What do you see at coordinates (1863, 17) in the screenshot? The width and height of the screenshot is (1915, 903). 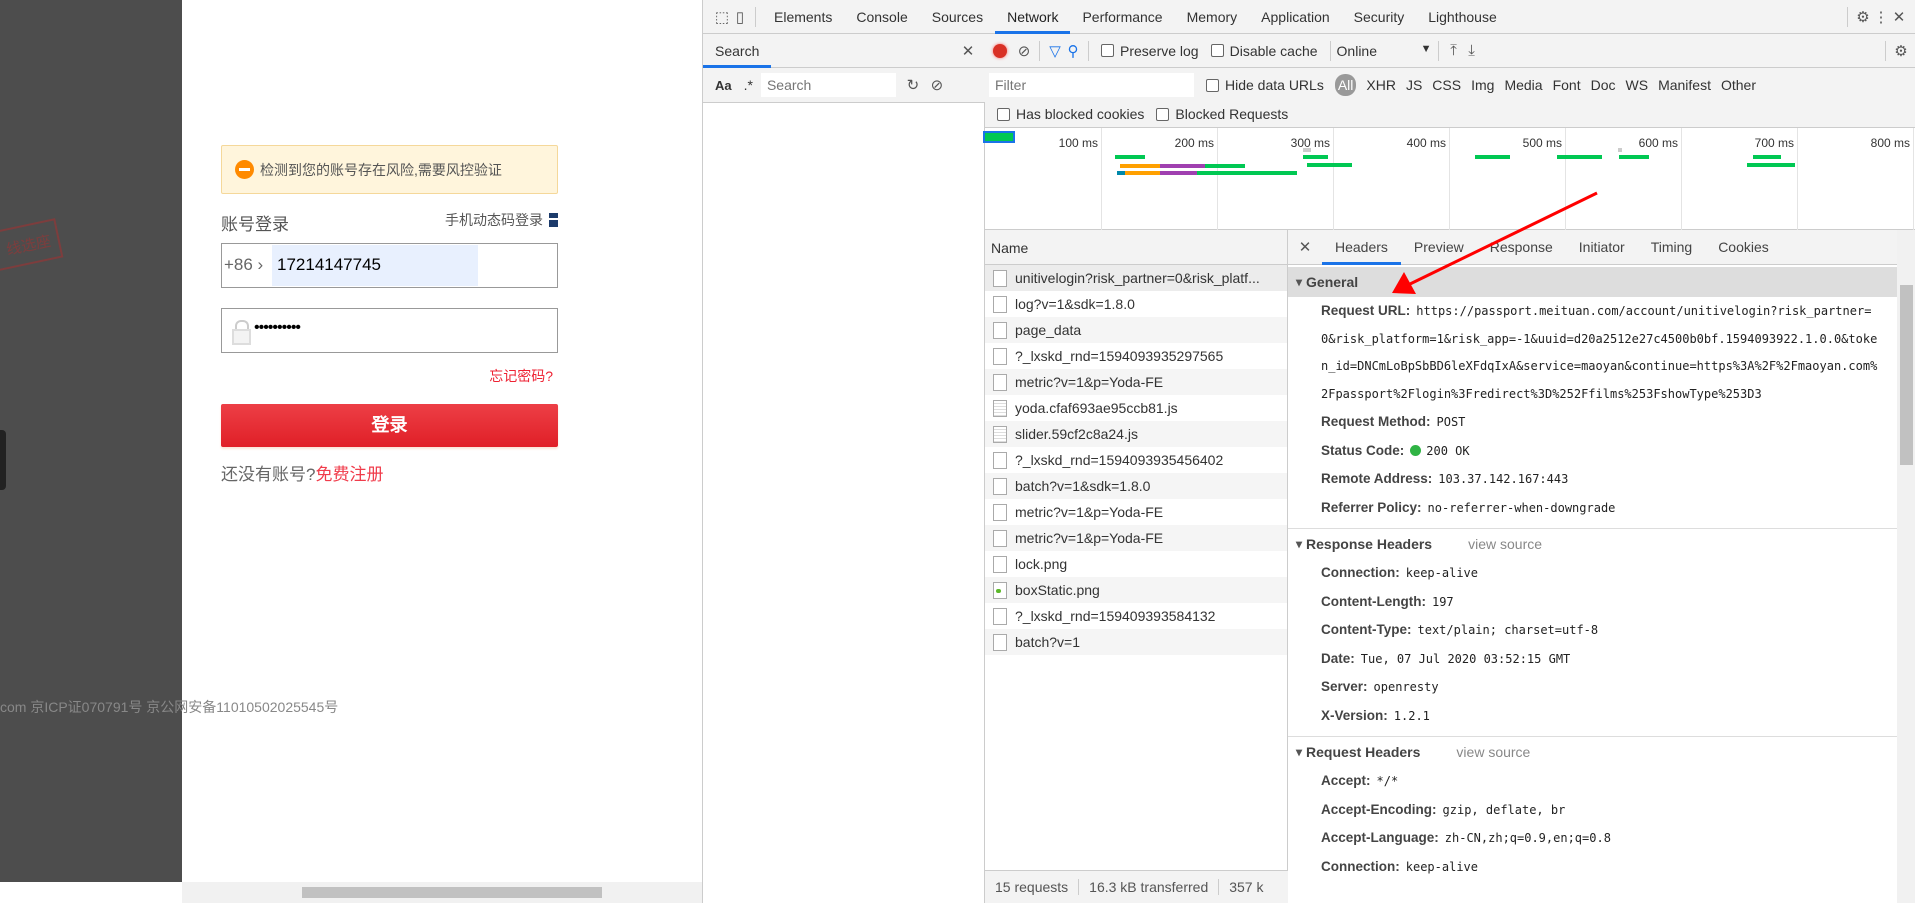 I see `settings-icon: ⚙` at bounding box center [1863, 17].